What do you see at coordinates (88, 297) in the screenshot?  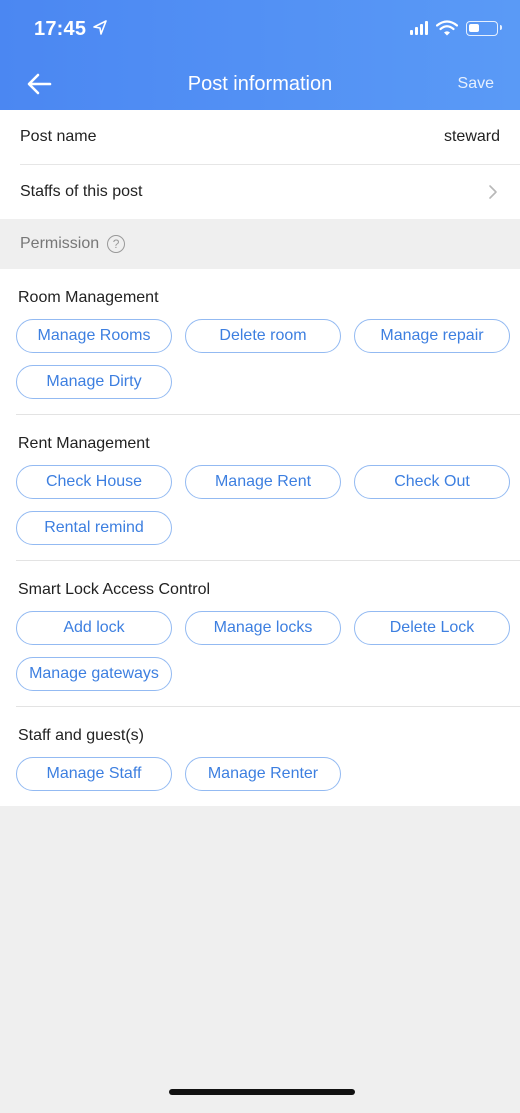 I see `section-title: Room Management` at bounding box center [88, 297].